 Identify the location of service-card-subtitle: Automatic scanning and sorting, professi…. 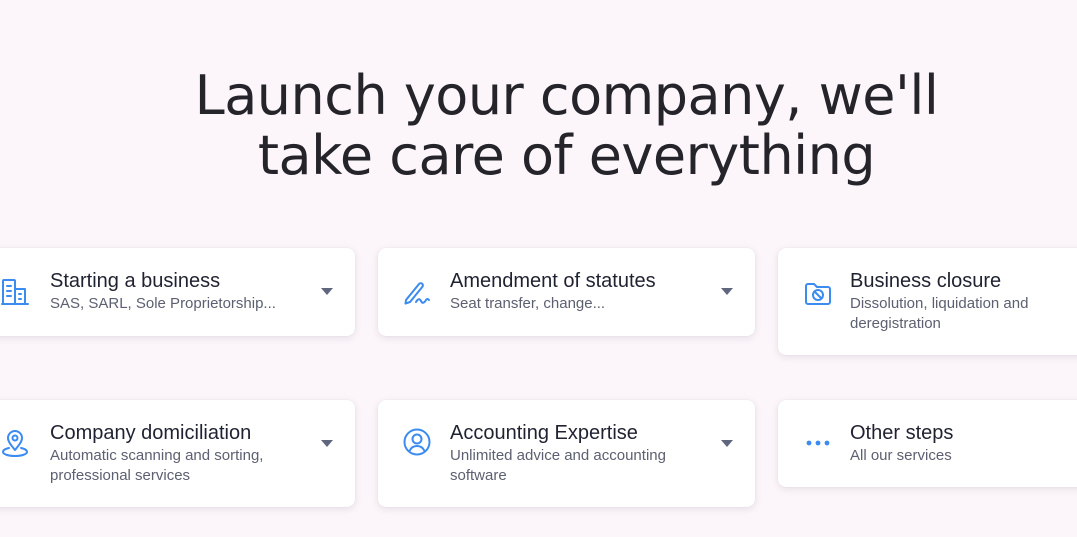
(157, 465).